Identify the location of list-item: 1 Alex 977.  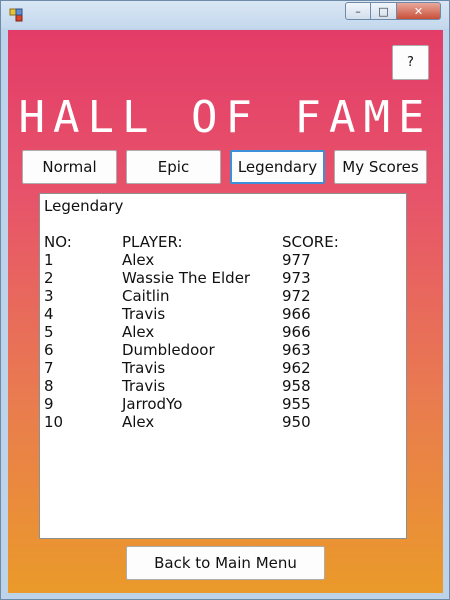
(224, 260).